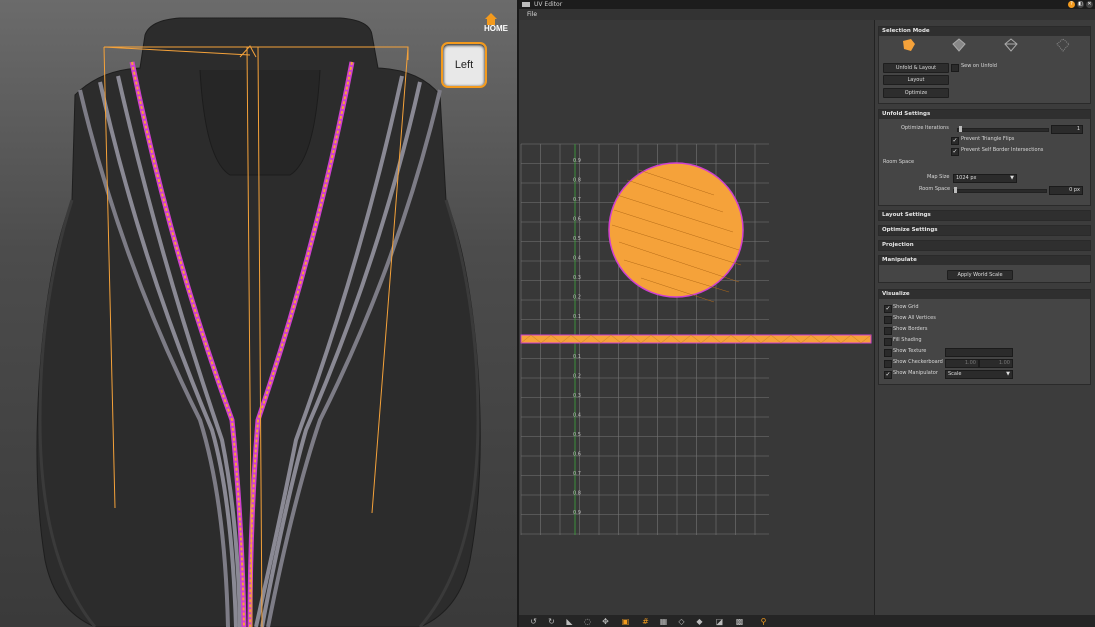 Image resolution: width=1095 pixels, height=627 pixels. I want to click on projection-header: Projection, so click(984, 245).